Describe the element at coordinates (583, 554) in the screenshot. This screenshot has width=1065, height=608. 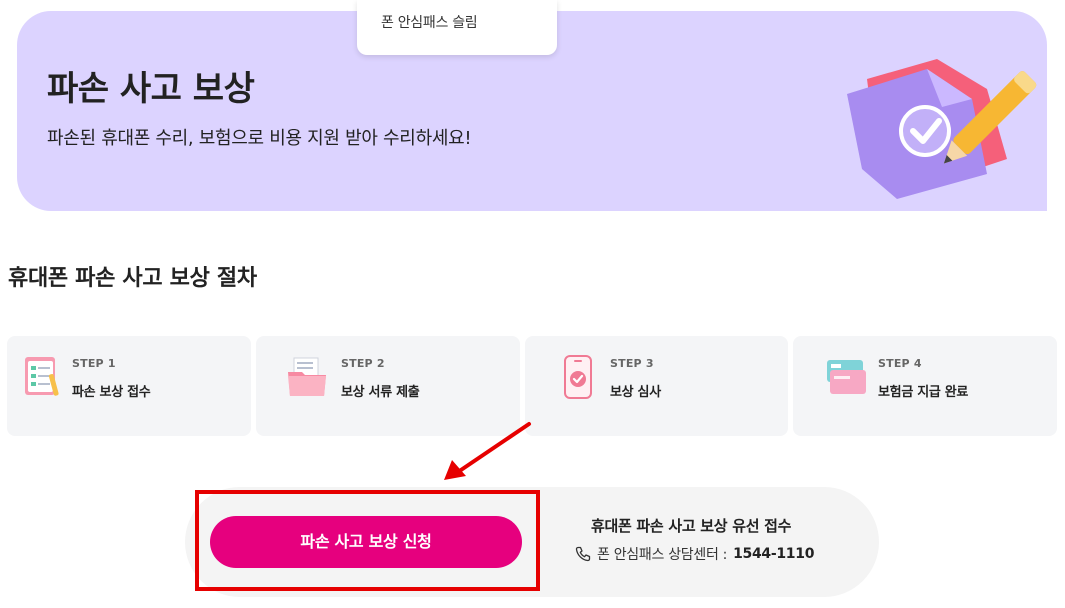
I see `phone-icon` at that location.